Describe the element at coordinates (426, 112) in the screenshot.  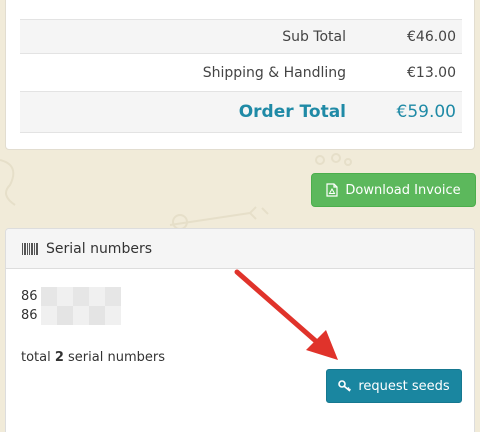
I see `order-total-value: €59.00` at that location.